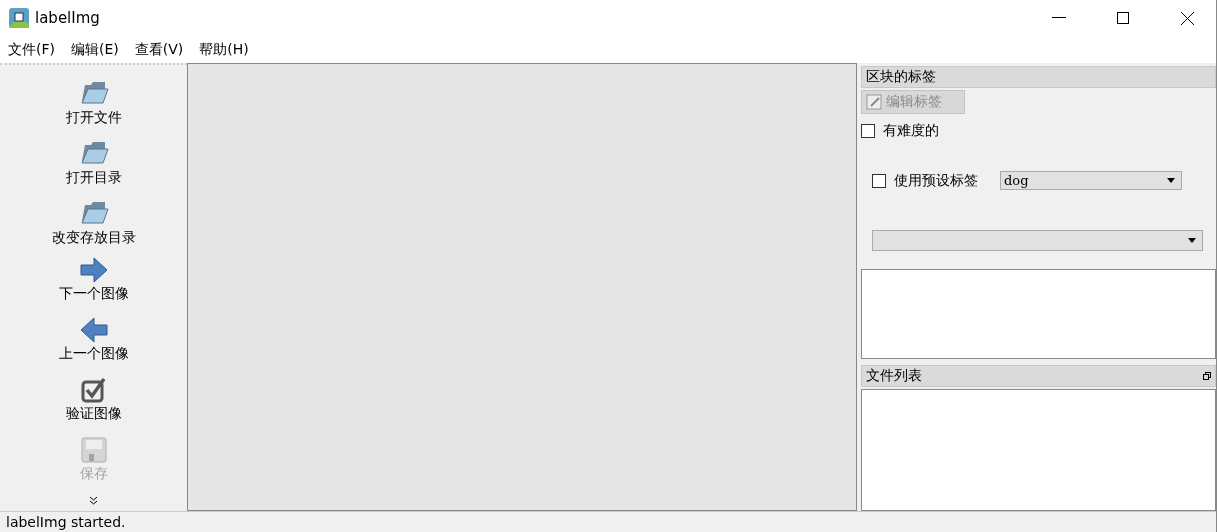  What do you see at coordinates (1187, 18) in the screenshot?
I see `close-icon` at bounding box center [1187, 18].